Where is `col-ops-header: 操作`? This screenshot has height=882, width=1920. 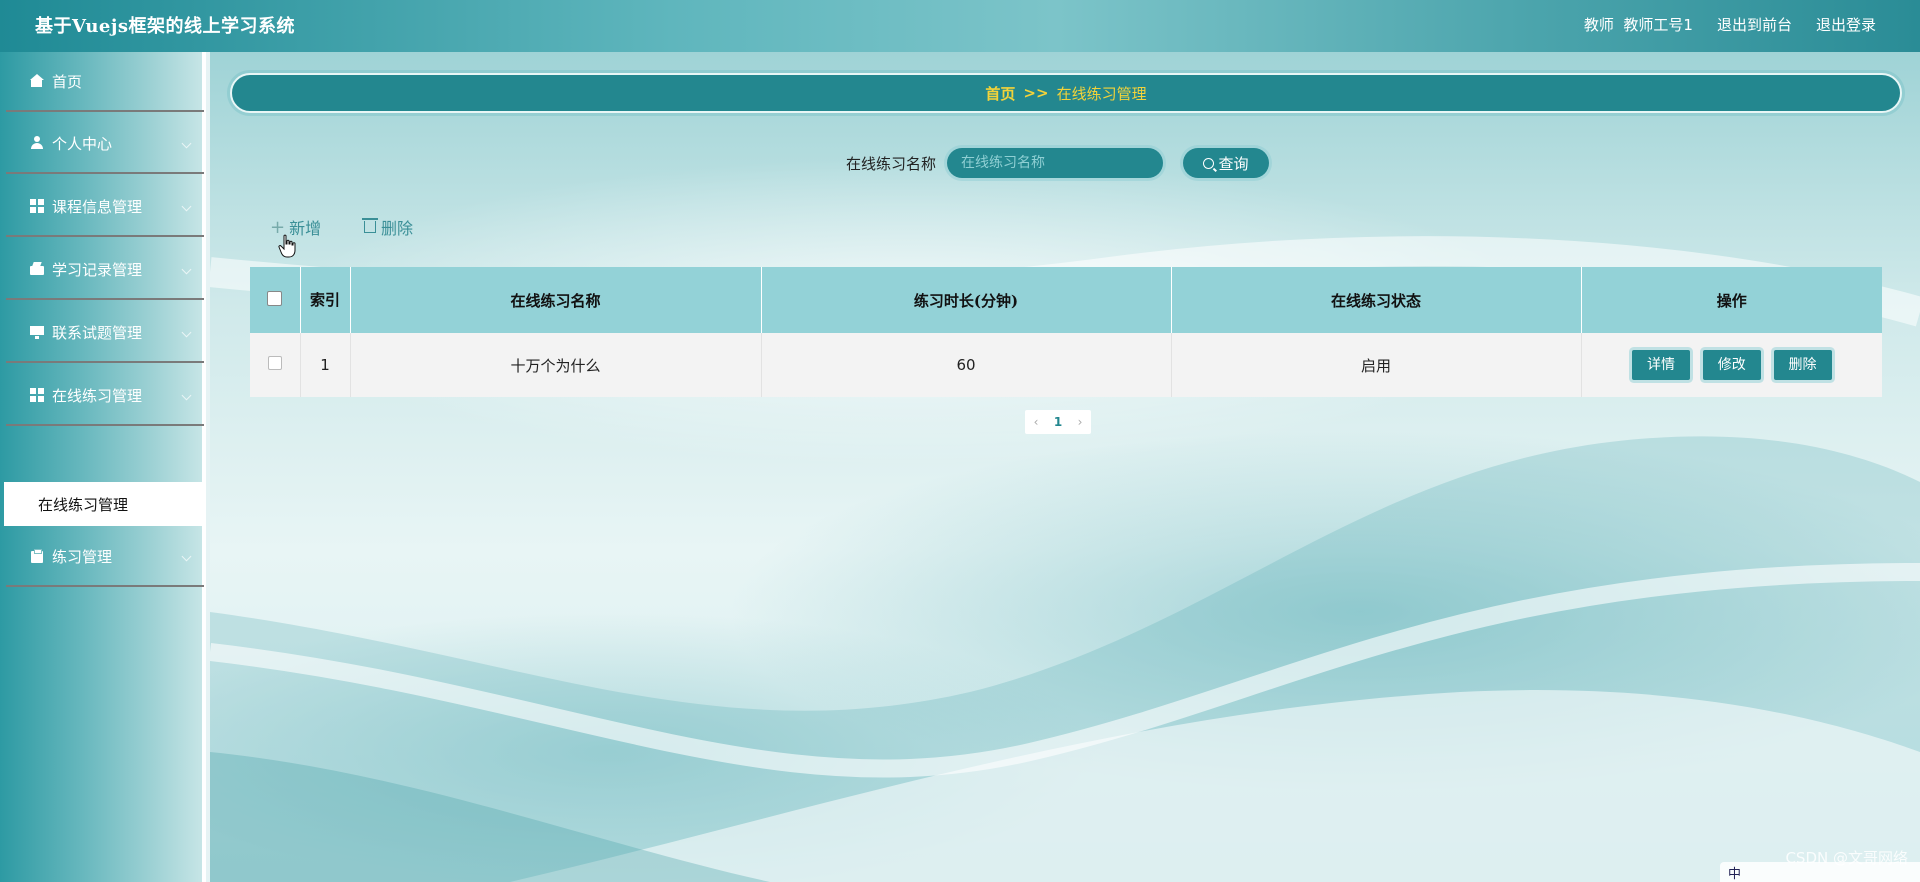
col-ops-header: 操作 is located at coordinates (1731, 300).